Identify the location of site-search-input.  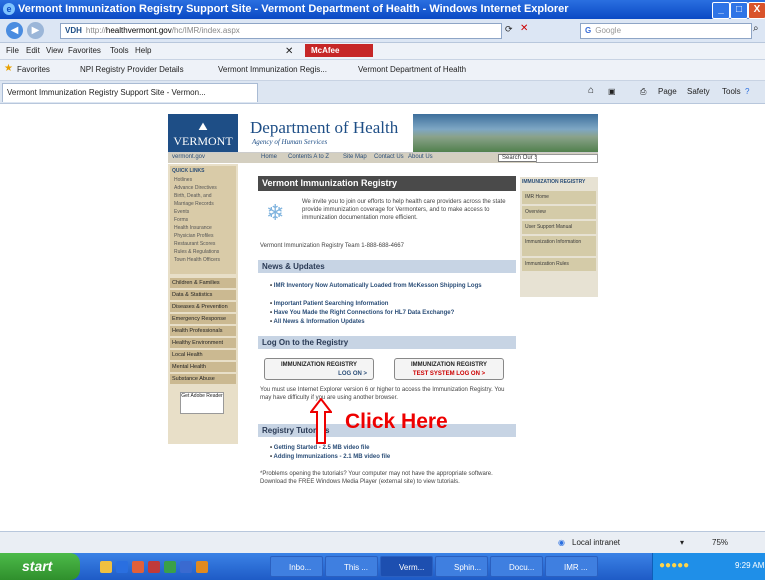
(567, 158).